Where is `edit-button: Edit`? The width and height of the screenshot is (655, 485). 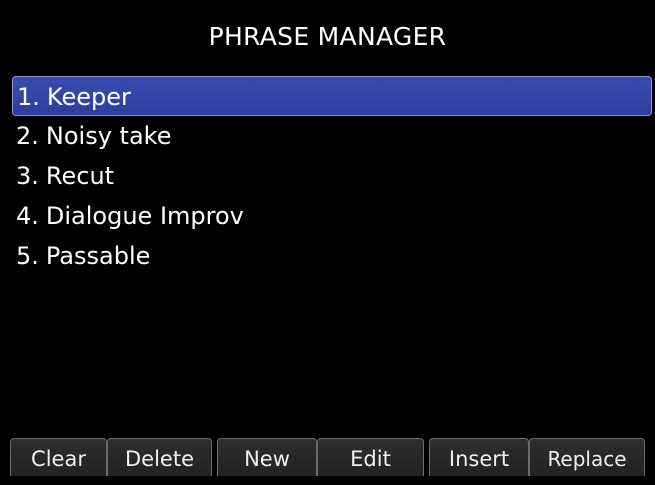 edit-button: Edit is located at coordinates (370, 457).